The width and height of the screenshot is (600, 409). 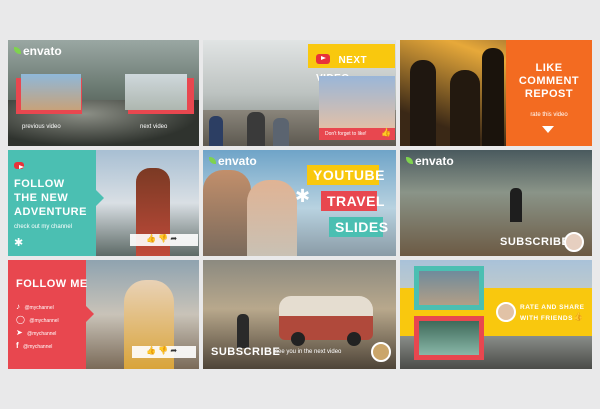 What do you see at coordinates (552, 307) in the screenshot?
I see `rate-share-label: RATE AND SHARE` at bounding box center [552, 307].